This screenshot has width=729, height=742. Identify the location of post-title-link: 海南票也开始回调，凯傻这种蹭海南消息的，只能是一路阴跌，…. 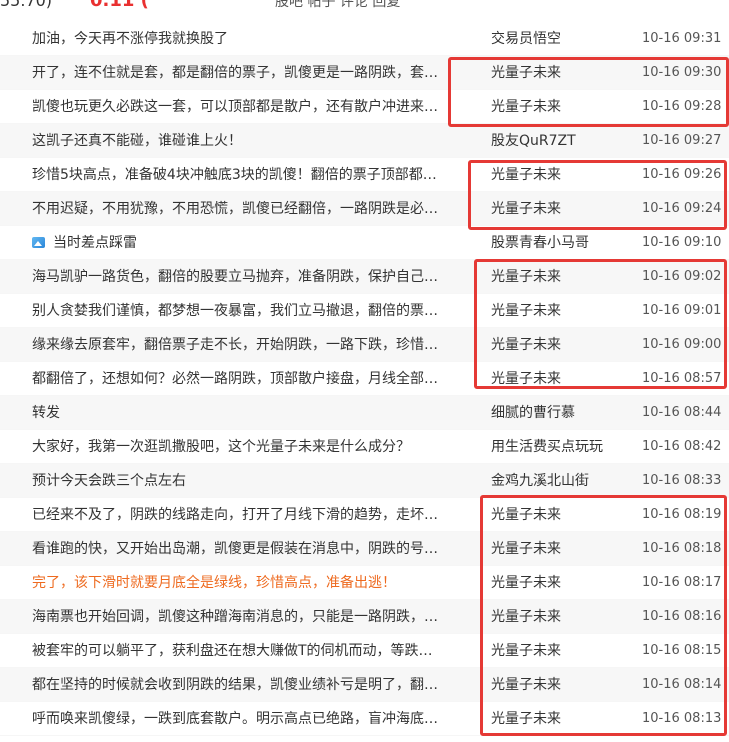
(249, 617).